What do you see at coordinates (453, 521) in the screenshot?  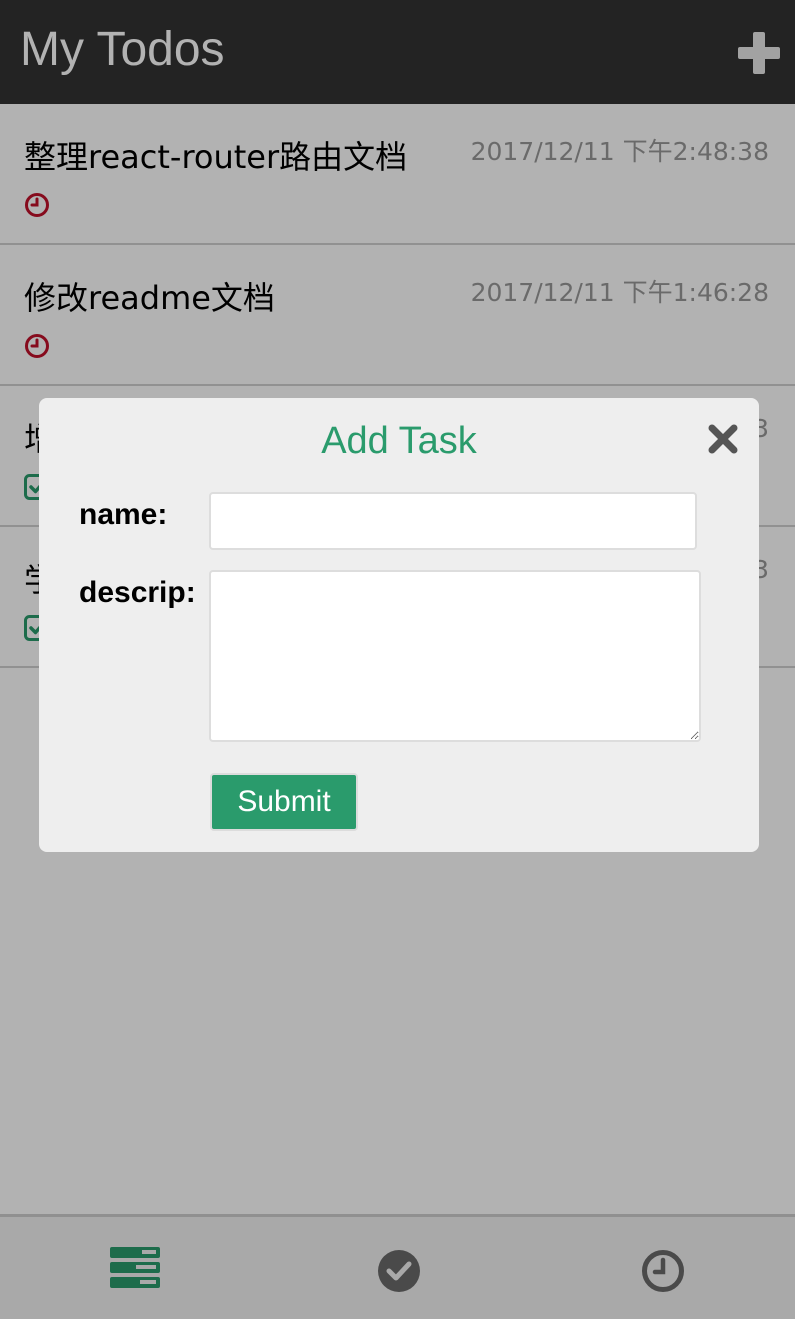 I see `name-input` at bounding box center [453, 521].